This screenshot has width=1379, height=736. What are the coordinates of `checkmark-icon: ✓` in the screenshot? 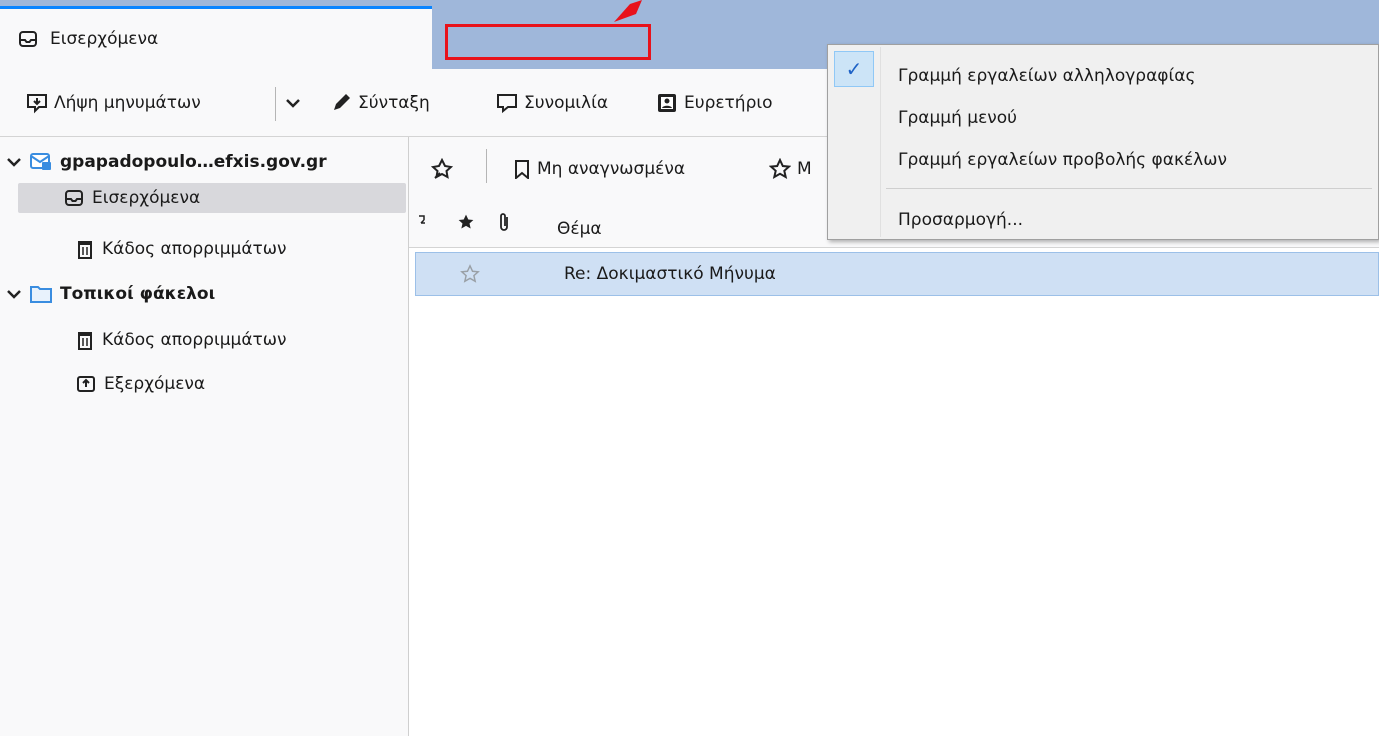 It's located at (854, 69).